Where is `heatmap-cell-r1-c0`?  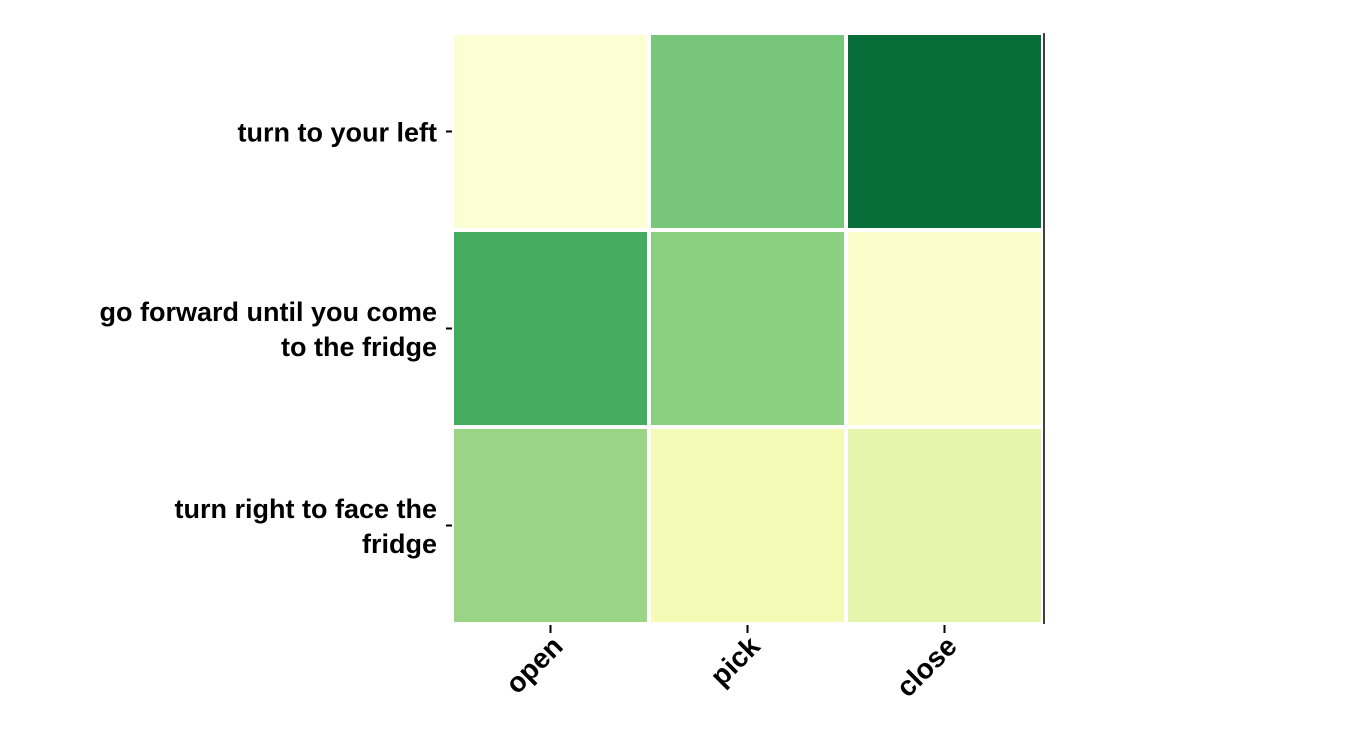 heatmap-cell-r1-c0 is located at coordinates (550, 328).